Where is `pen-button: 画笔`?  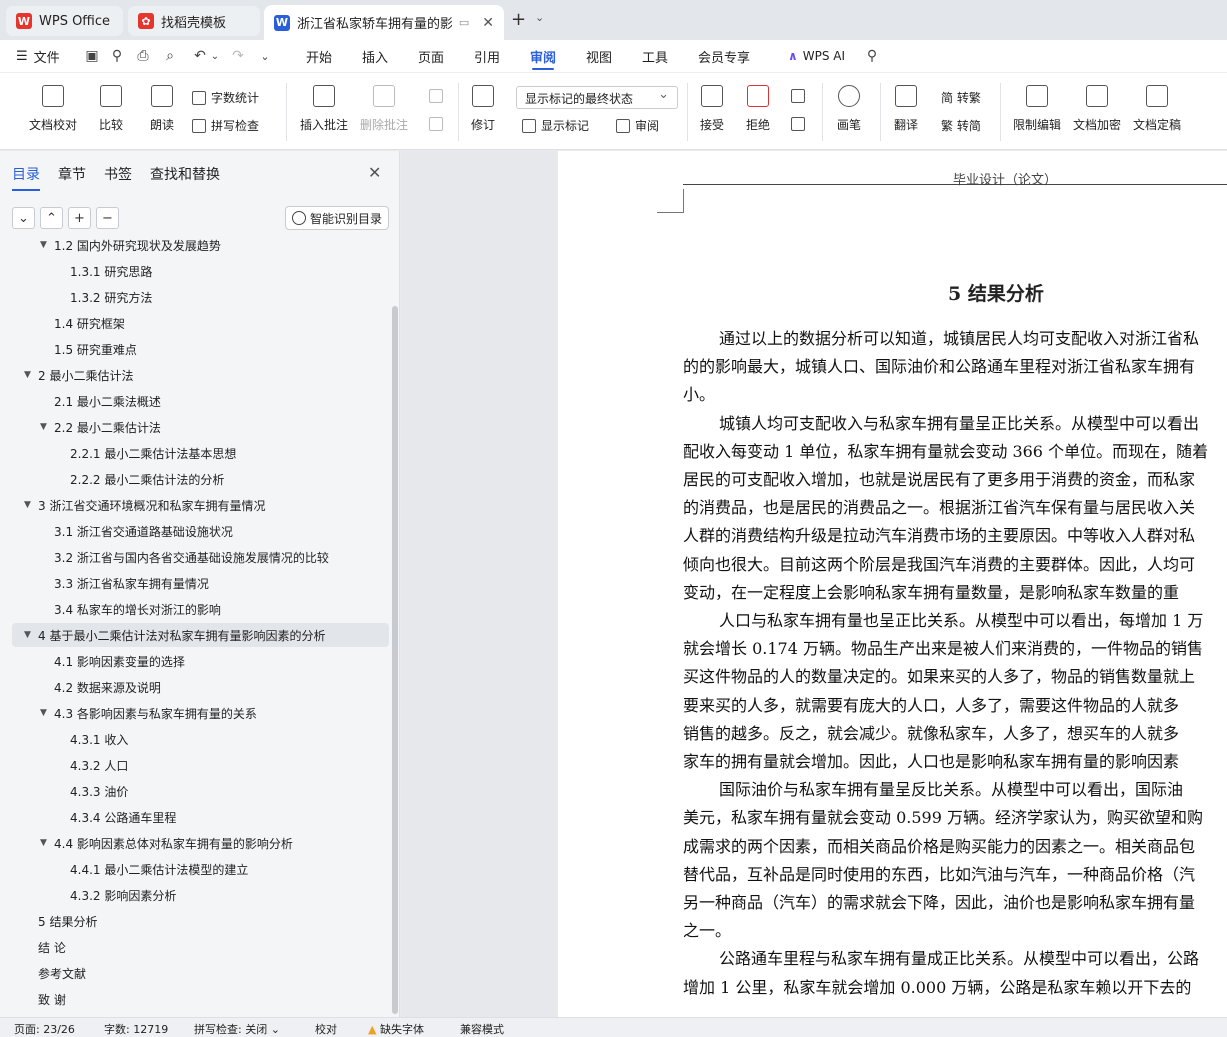
pen-button: 画笔 is located at coordinates (849, 109).